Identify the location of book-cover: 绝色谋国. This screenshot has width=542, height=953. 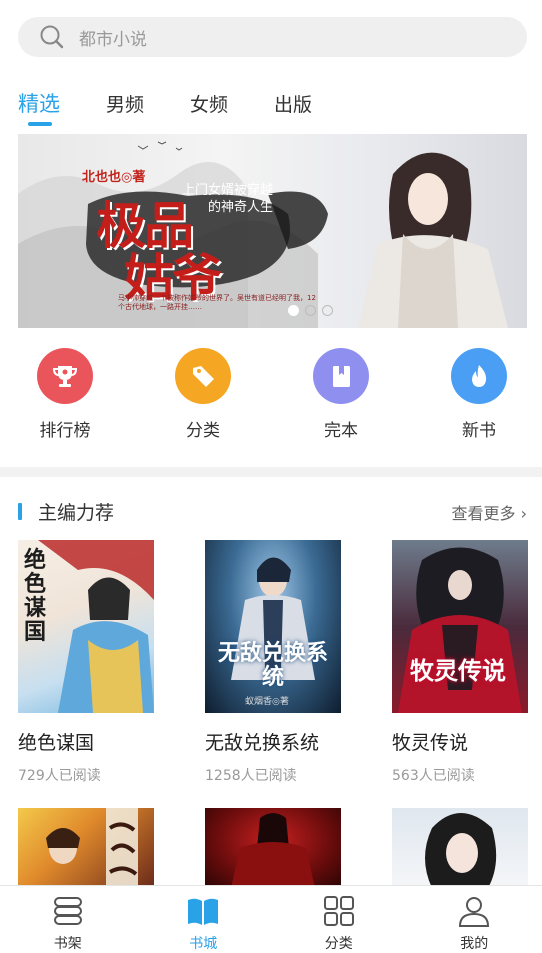
(86, 626).